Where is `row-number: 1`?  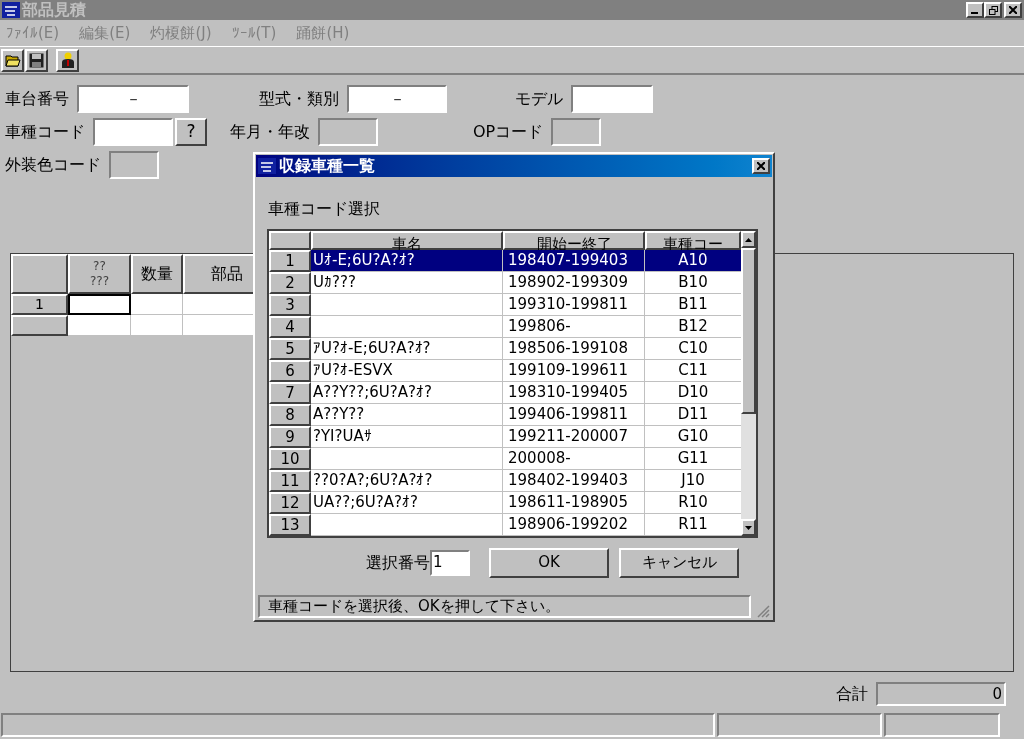
row-number: 1 is located at coordinates (290, 261).